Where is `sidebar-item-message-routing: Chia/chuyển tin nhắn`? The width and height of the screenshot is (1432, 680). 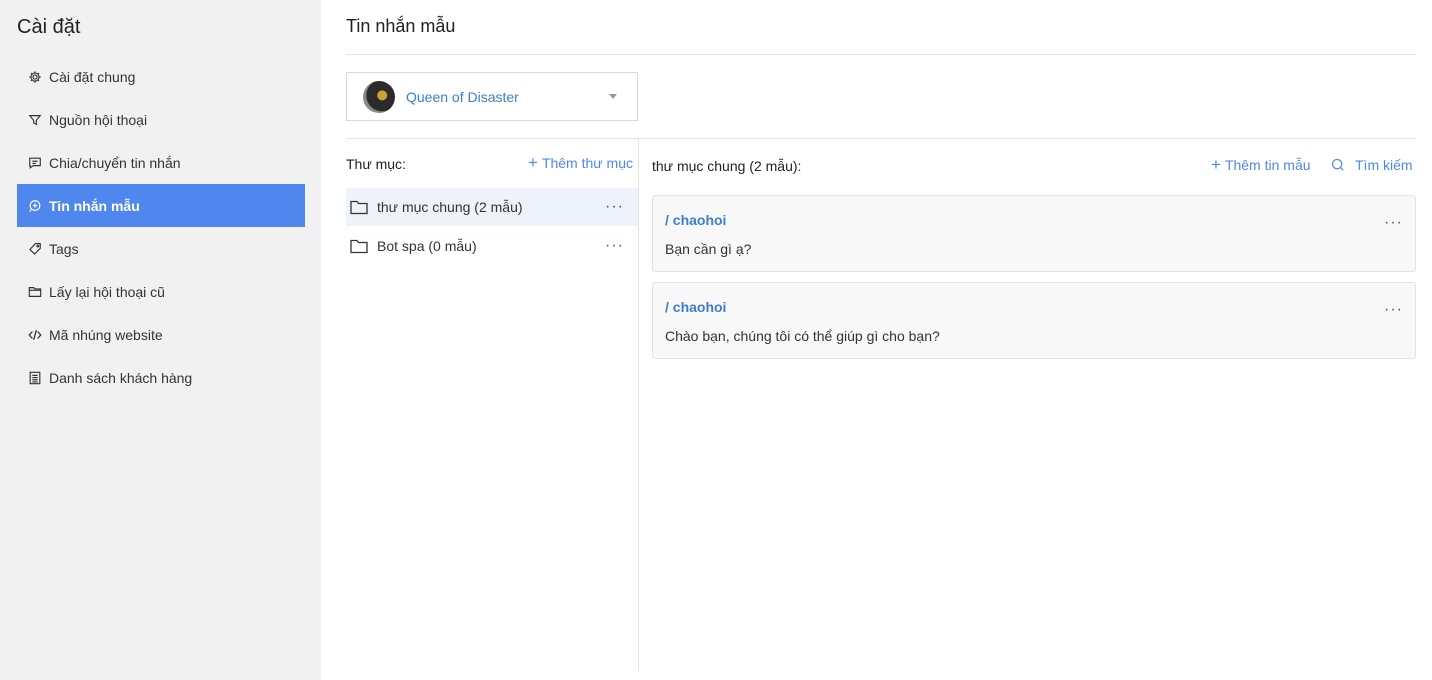
sidebar-item-message-routing: Chia/chuyển tin nhắn is located at coordinates (161, 162).